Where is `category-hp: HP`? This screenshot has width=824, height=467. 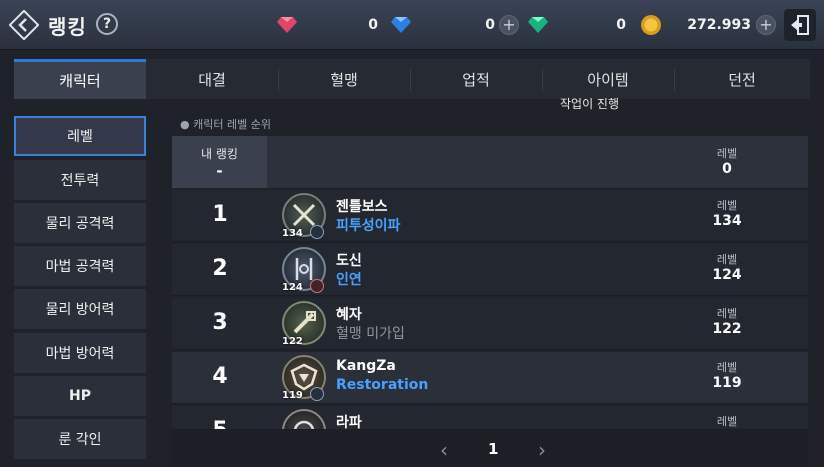
category-hp: HP is located at coordinates (80, 396).